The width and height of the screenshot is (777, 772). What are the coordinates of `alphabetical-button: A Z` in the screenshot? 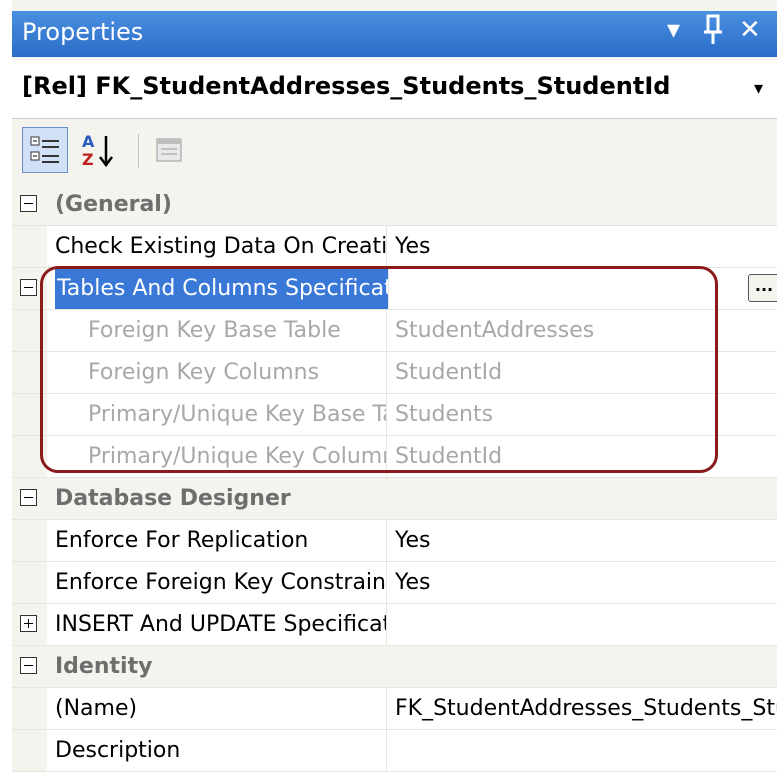 It's located at (99, 150).